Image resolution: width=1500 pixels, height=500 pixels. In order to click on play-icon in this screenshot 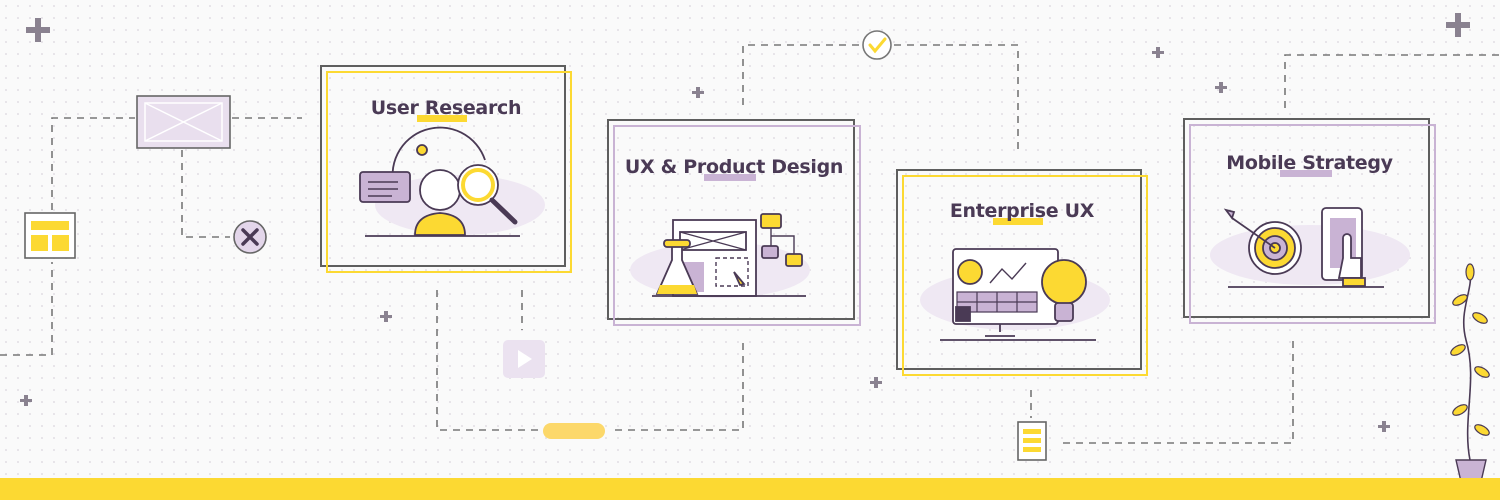, I will do `click(524, 359)`.